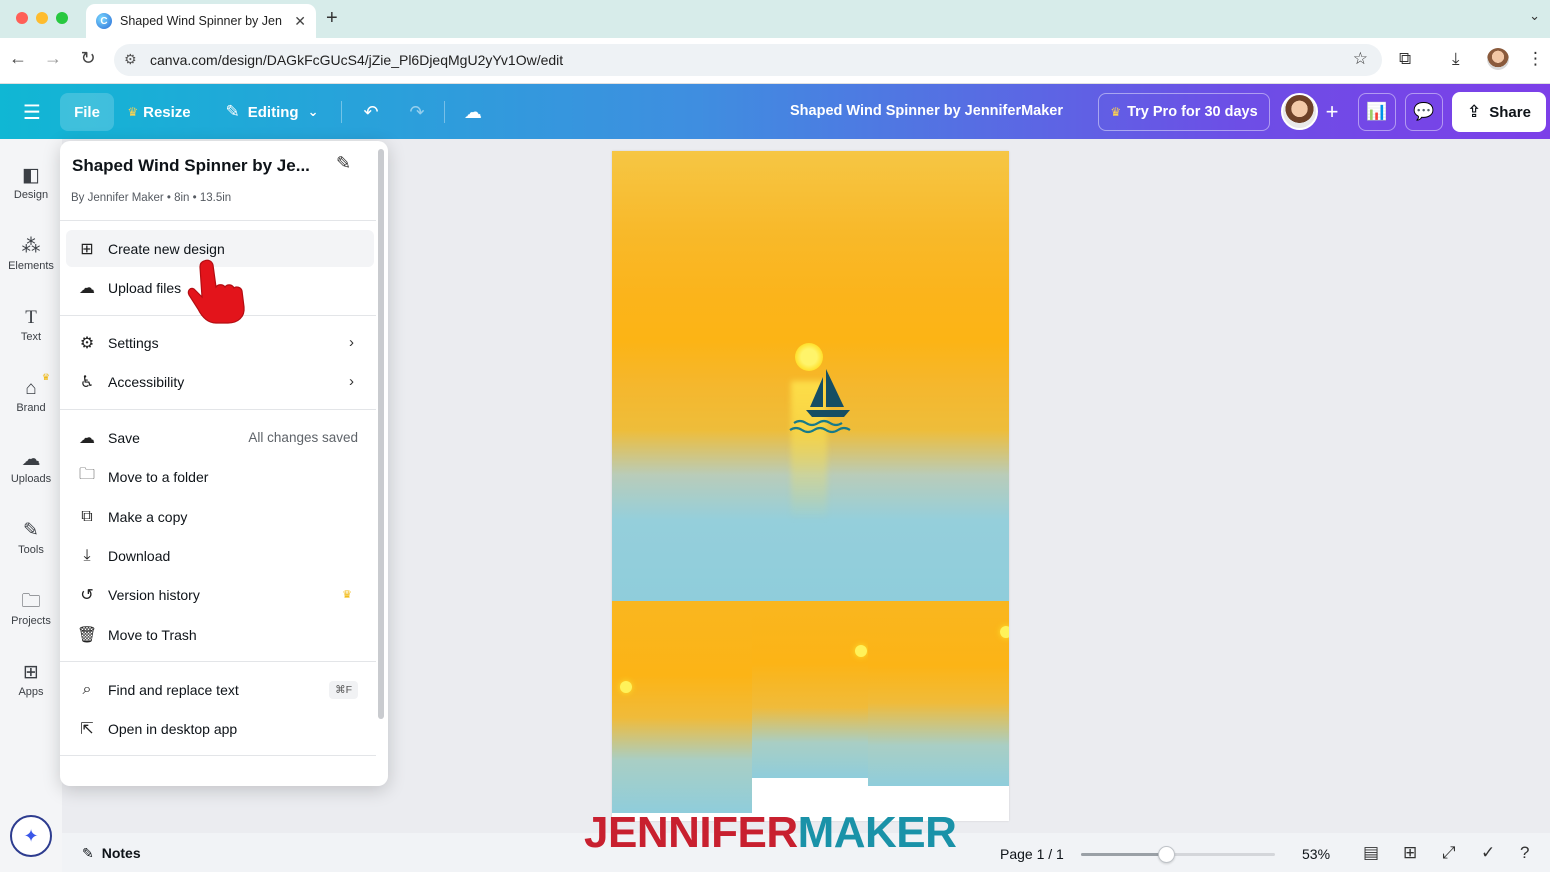 This screenshot has width=1550, height=872. What do you see at coordinates (31, 679) in the screenshot?
I see `rail-item-apps: ⊞ Apps` at bounding box center [31, 679].